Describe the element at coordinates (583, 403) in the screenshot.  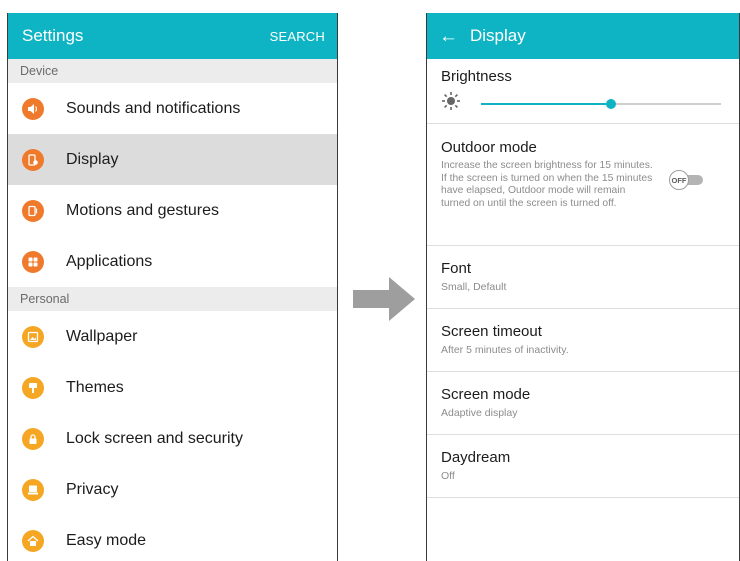
I see `screen-mode-setting: Screen mode Adaptive display` at that location.